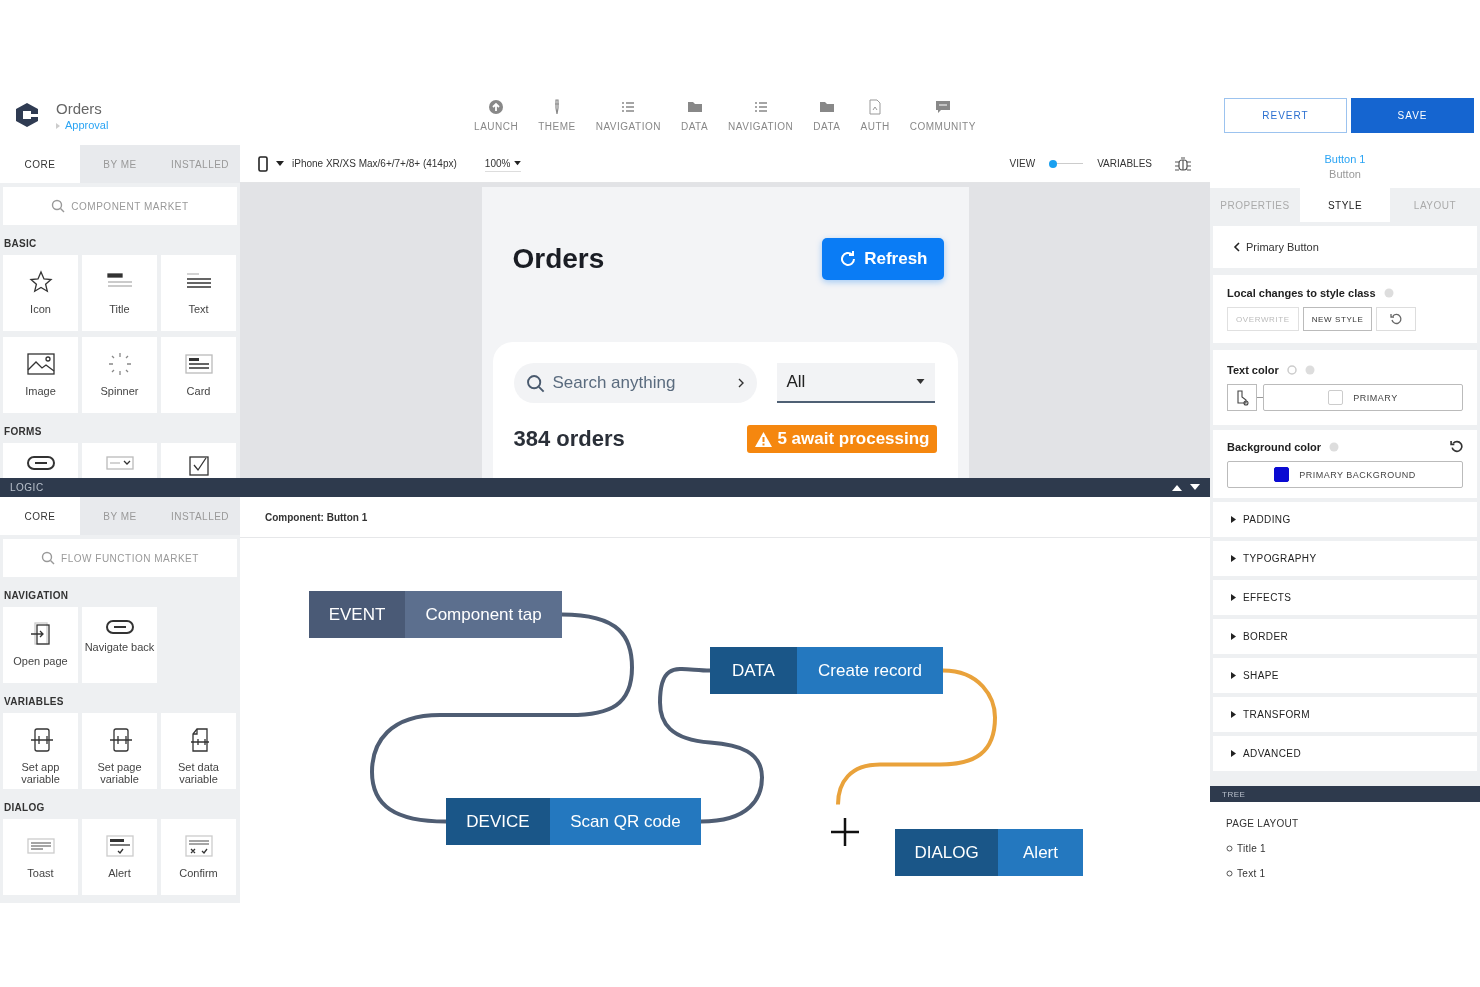  I want to click on alert-dialog-icon, so click(119, 846).